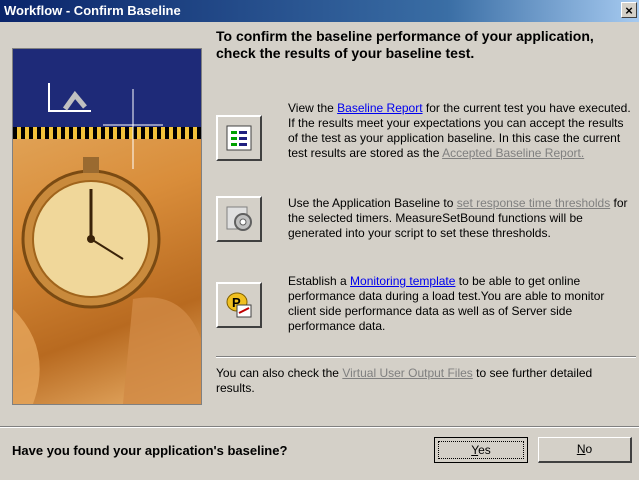 This screenshot has width=639, height=480. Describe the element at coordinates (484, 450) in the screenshot. I see `label: es` at that location.